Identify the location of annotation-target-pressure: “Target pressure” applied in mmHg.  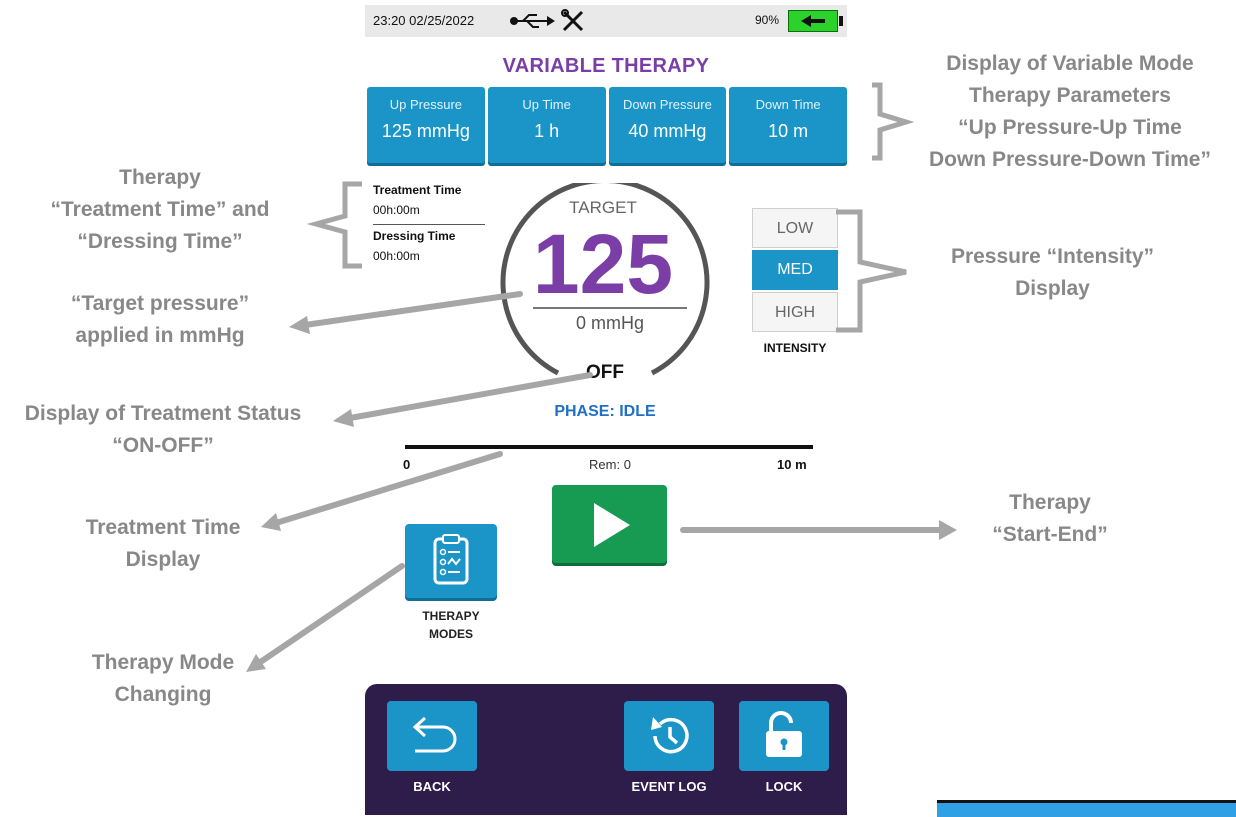
(160, 320).